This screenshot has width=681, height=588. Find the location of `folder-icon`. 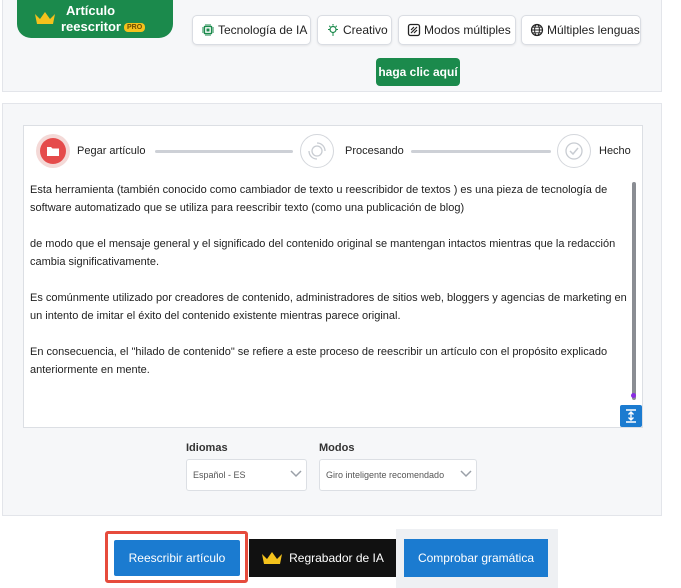

folder-icon is located at coordinates (53, 151).